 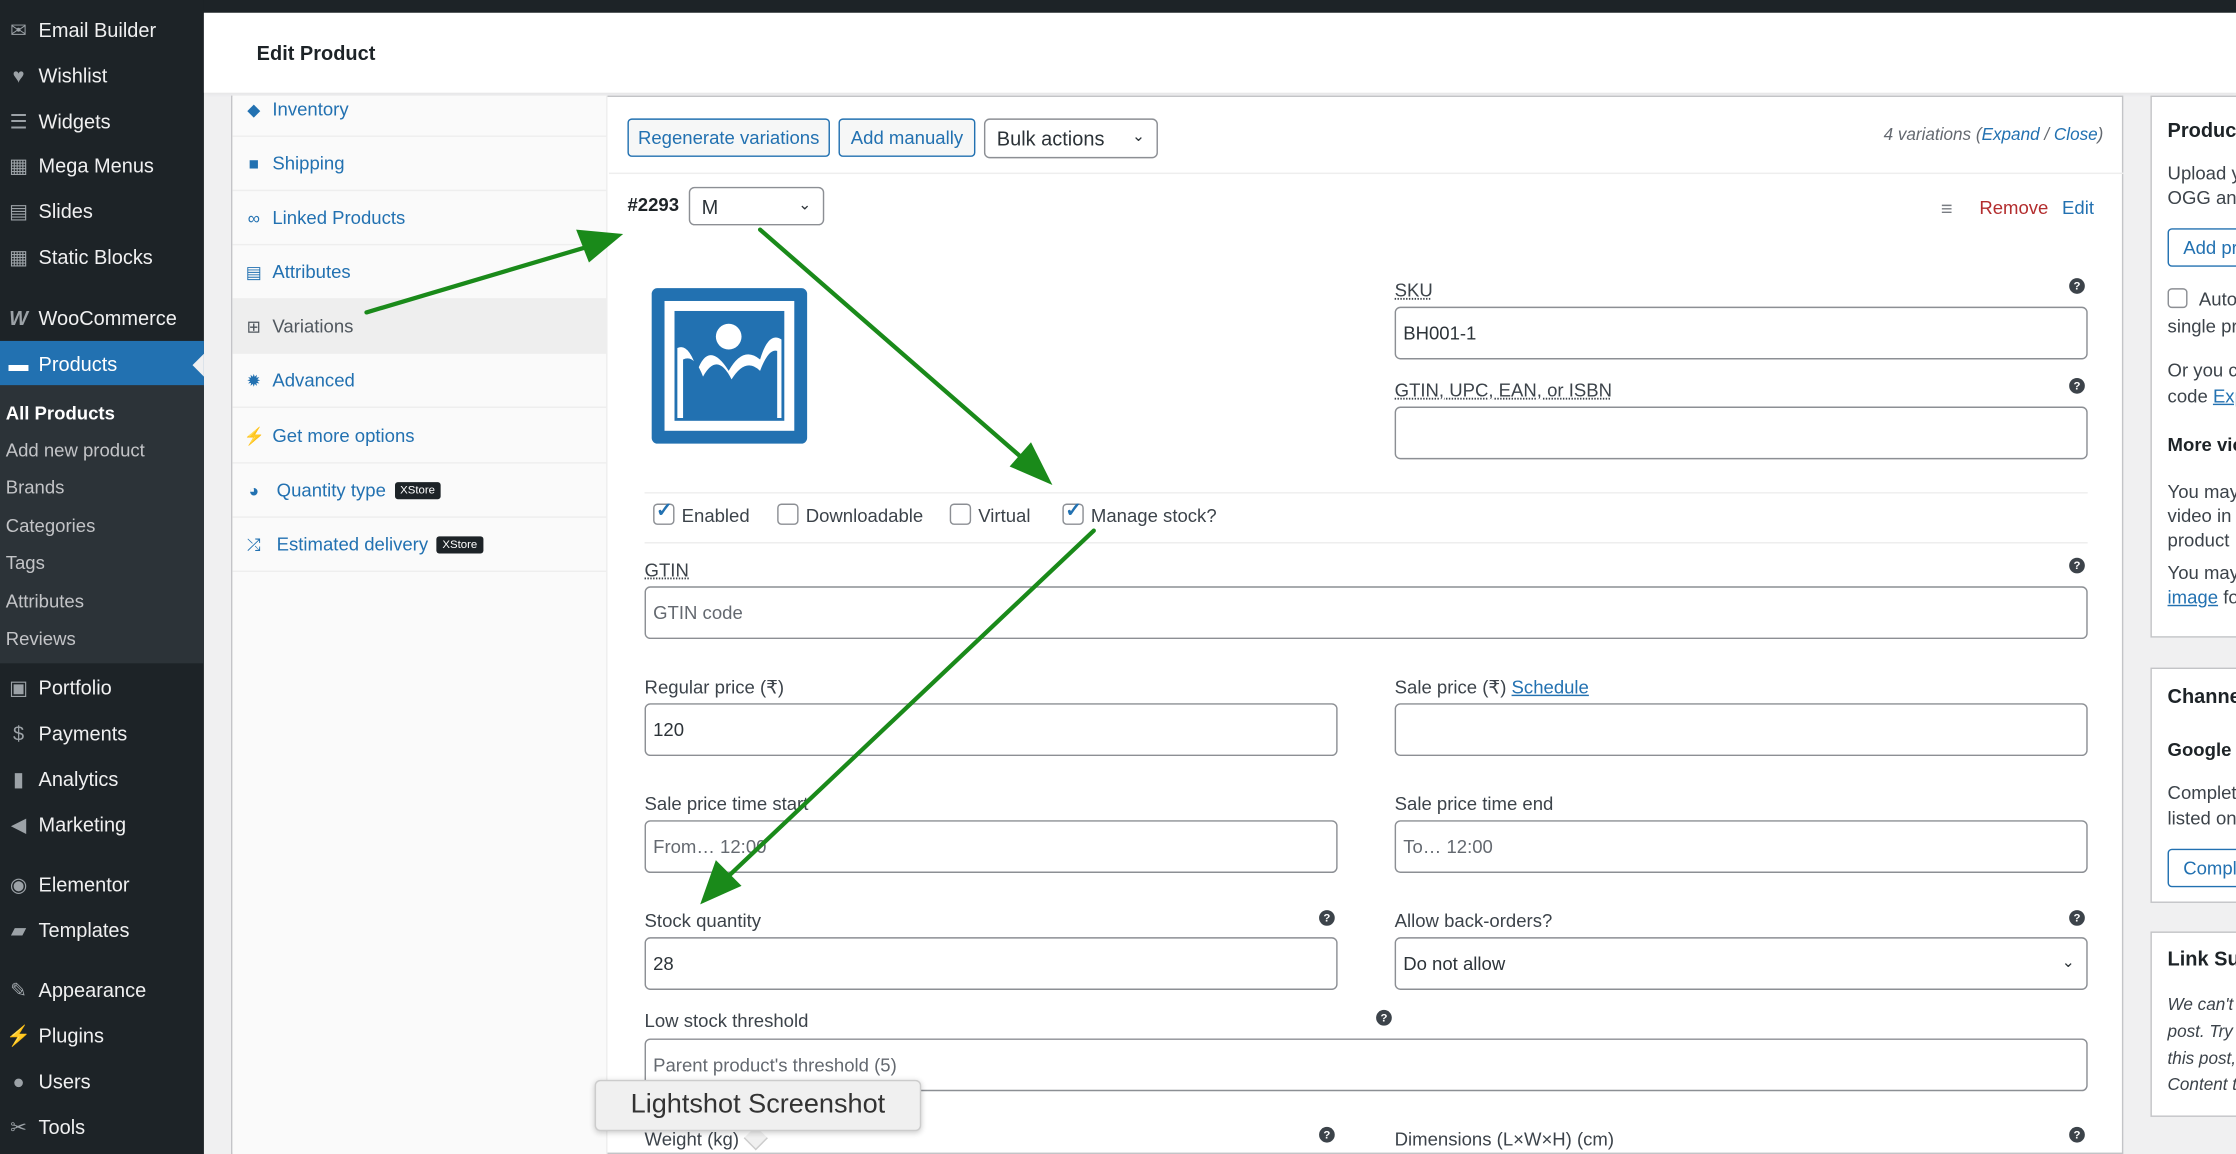 What do you see at coordinates (254, 380) in the screenshot?
I see `gear-icon: ✹` at bounding box center [254, 380].